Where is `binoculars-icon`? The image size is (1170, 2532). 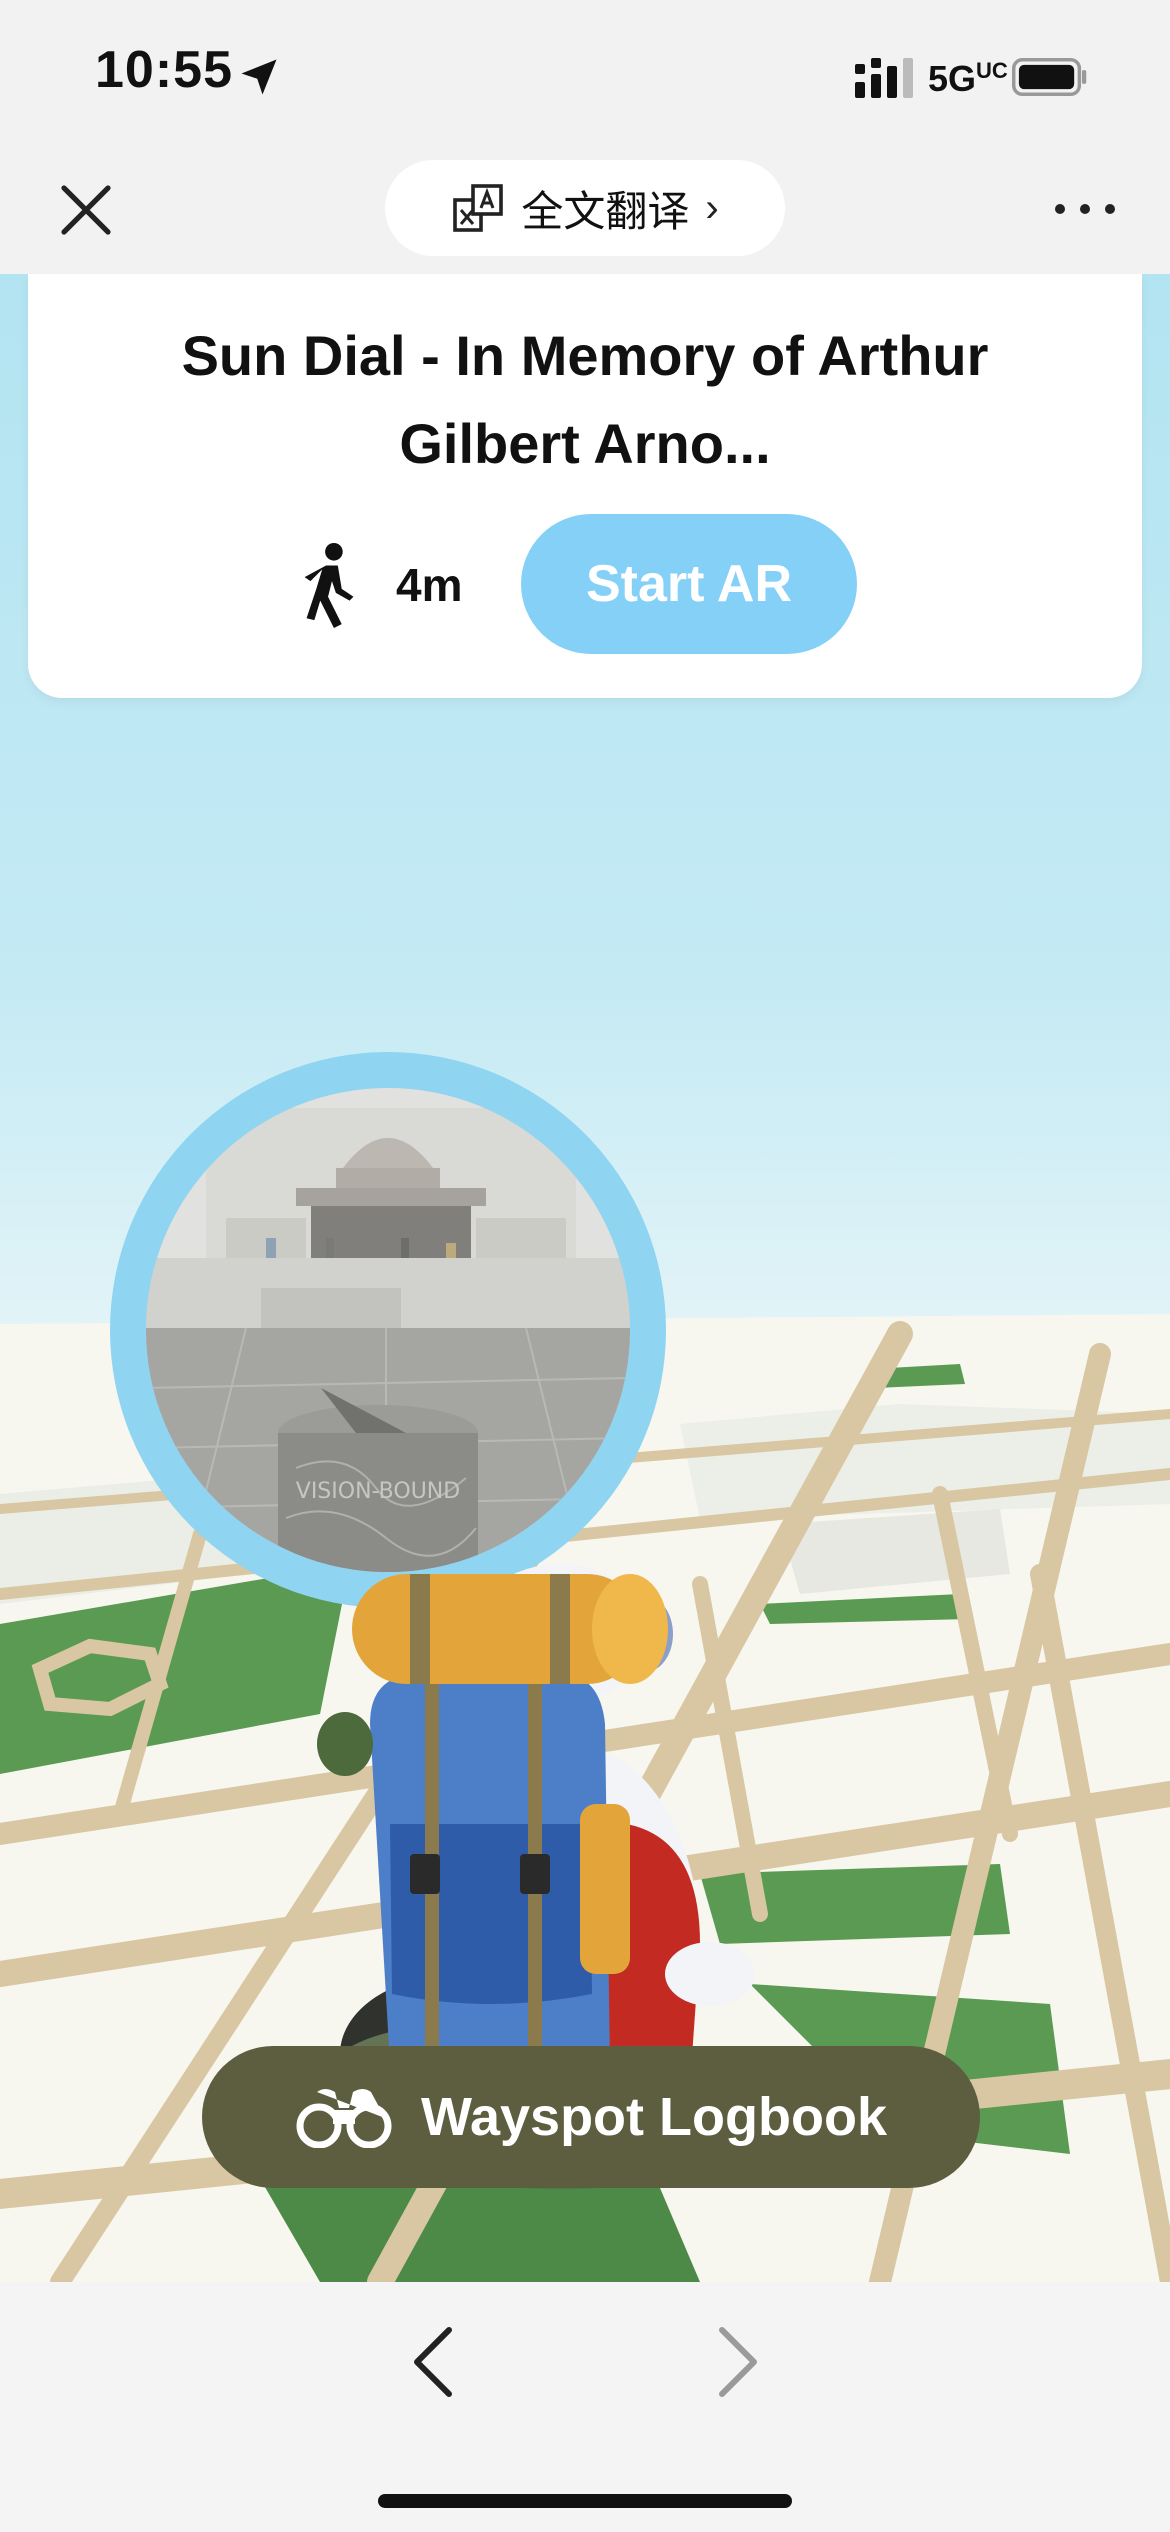
binoculars-icon is located at coordinates (344, 2118).